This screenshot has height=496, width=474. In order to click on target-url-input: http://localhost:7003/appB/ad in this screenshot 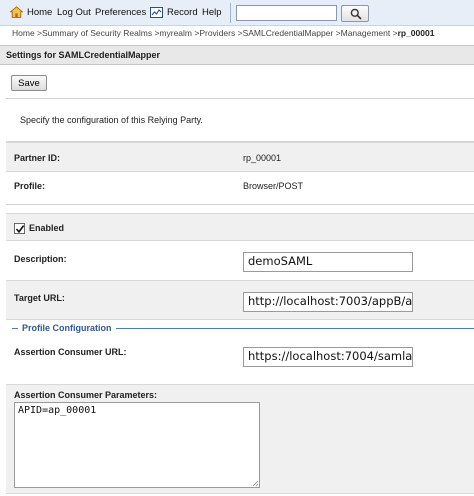, I will do `click(328, 302)`.